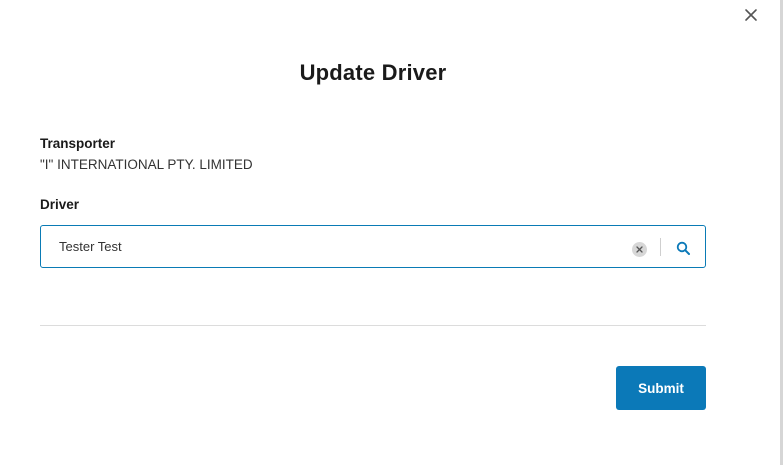 The height and width of the screenshot is (465, 783). Describe the element at coordinates (373, 325) in the screenshot. I see `divider` at that location.